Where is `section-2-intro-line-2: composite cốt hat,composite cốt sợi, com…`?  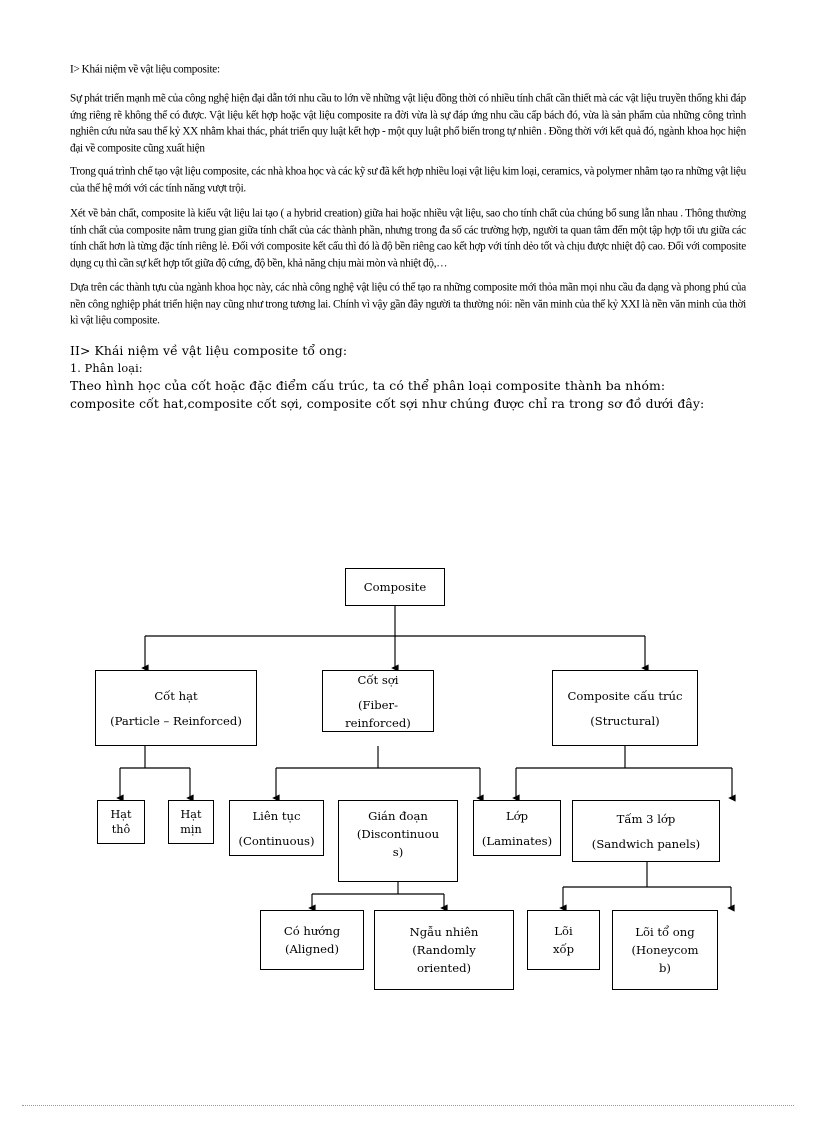
section-2-intro-line-2: composite cốt hat,composite cốt sợi, com… is located at coordinates (387, 403).